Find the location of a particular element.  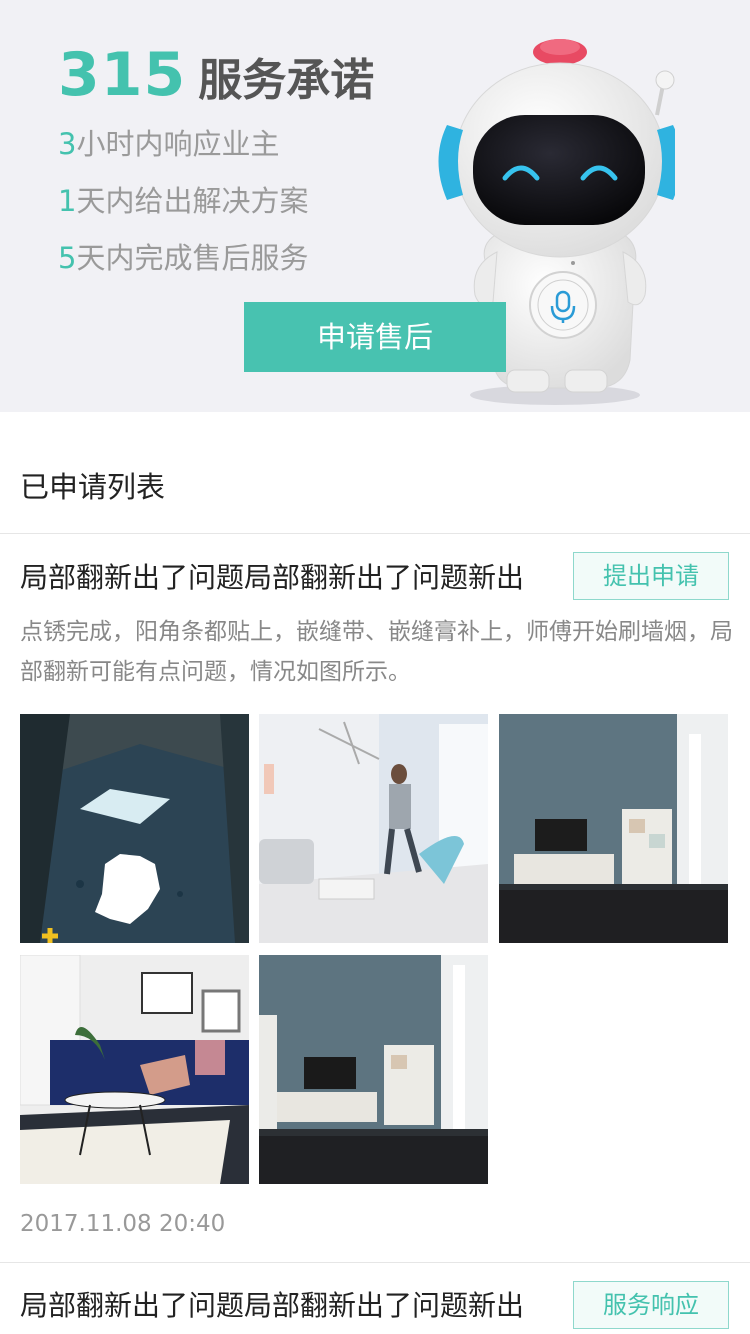

list-title: 已申请列表 is located at coordinates (93, 487).